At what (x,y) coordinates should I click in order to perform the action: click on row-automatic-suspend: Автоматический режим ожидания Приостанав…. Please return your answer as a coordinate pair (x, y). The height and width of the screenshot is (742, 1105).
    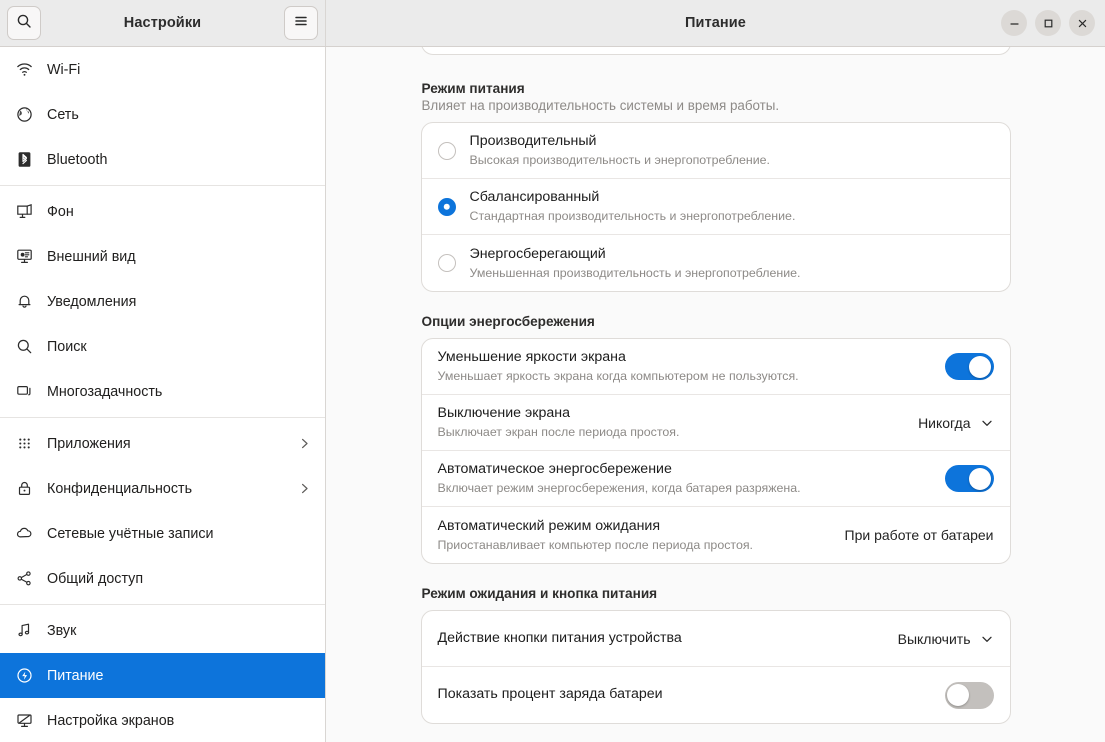
    Looking at the image, I should click on (716, 535).